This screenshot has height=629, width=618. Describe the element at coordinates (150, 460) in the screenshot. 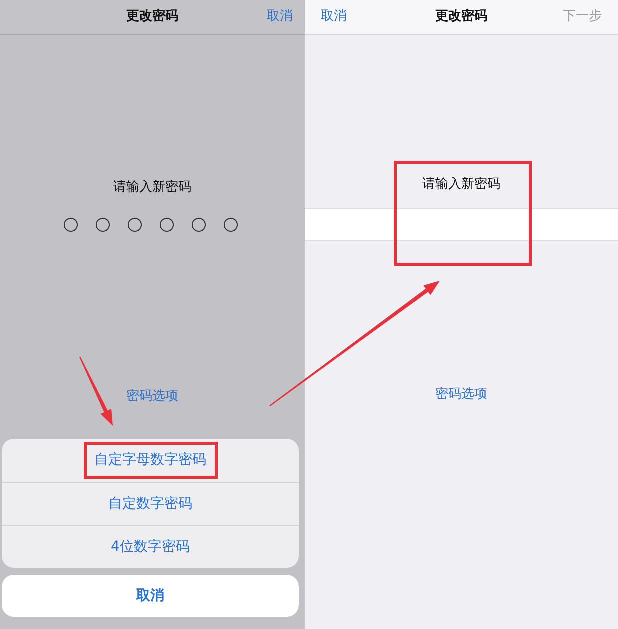

I see `action-sheet-option: 自定字母数字密码` at that location.